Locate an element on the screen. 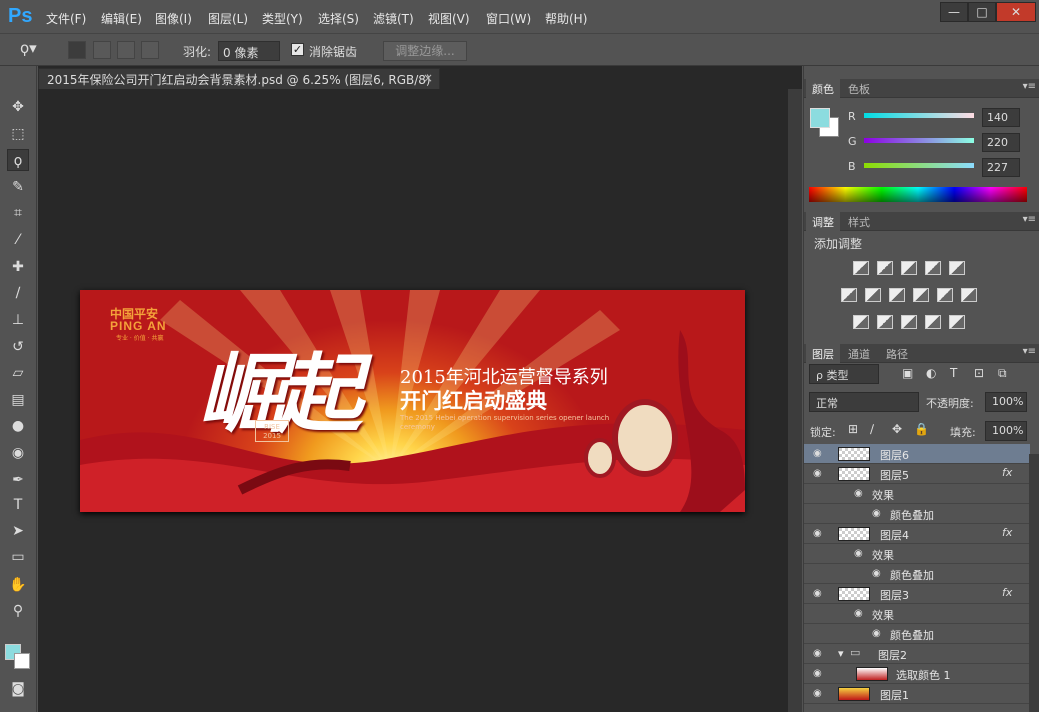 The width and height of the screenshot is (1039, 712). r-value-input: 140 is located at coordinates (1001, 117).